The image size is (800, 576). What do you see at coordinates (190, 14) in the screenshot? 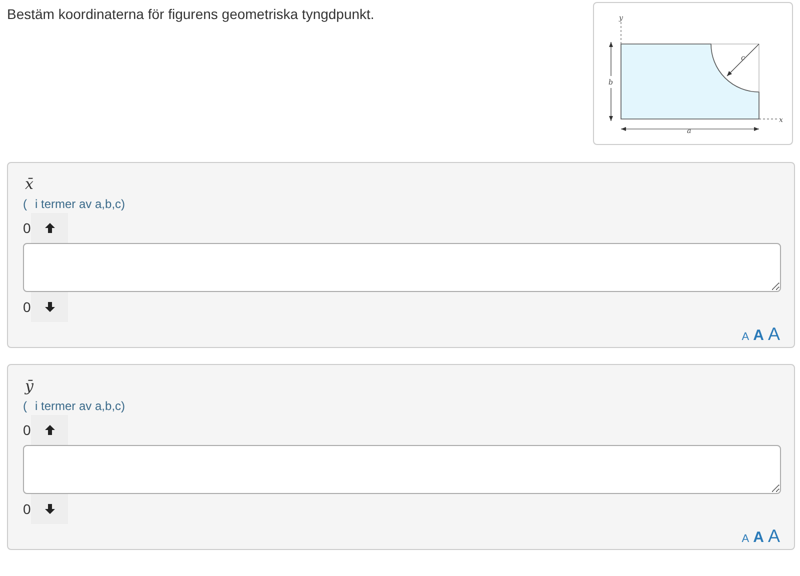
I see `question-text: Bestäm koordinaterna för figurens geometriska tyngdpunkt.` at bounding box center [190, 14].